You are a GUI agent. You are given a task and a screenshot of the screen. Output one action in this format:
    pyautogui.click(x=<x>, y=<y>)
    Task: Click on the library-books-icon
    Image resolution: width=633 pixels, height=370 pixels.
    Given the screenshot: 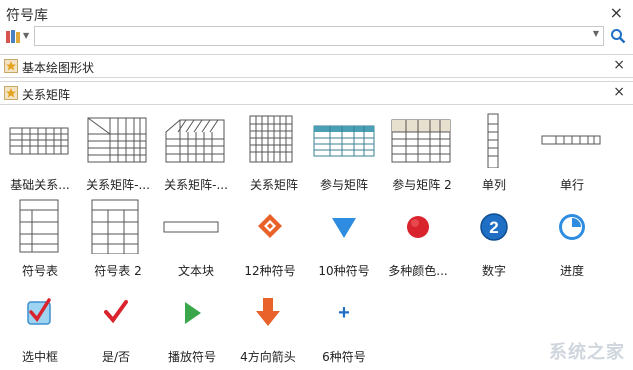 What is the action you would take?
    pyautogui.click(x=13, y=36)
    